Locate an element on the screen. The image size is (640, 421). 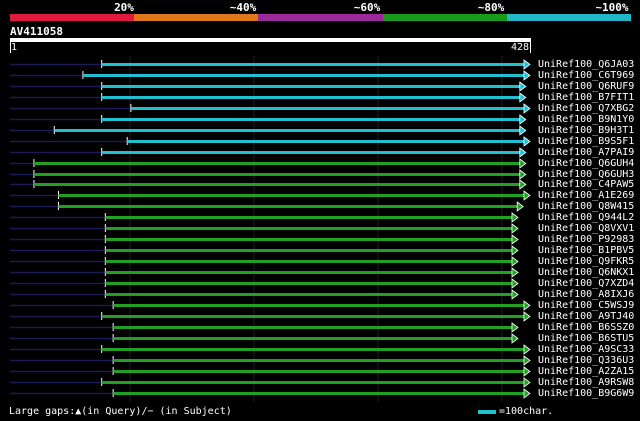
hit-name-link: UniRef100_Q336U3 is located at coordinates (586, 360).